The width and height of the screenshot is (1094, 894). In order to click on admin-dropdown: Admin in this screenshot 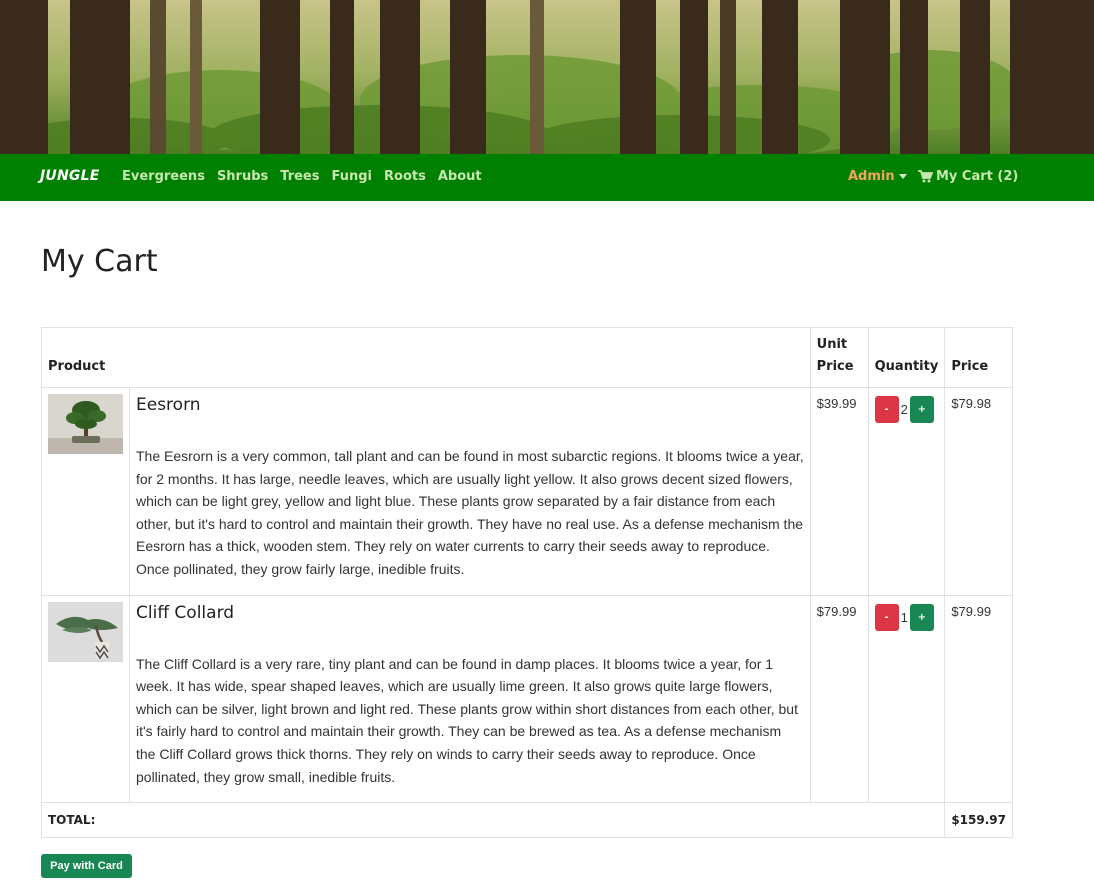, I will do `click(877, 176)`.